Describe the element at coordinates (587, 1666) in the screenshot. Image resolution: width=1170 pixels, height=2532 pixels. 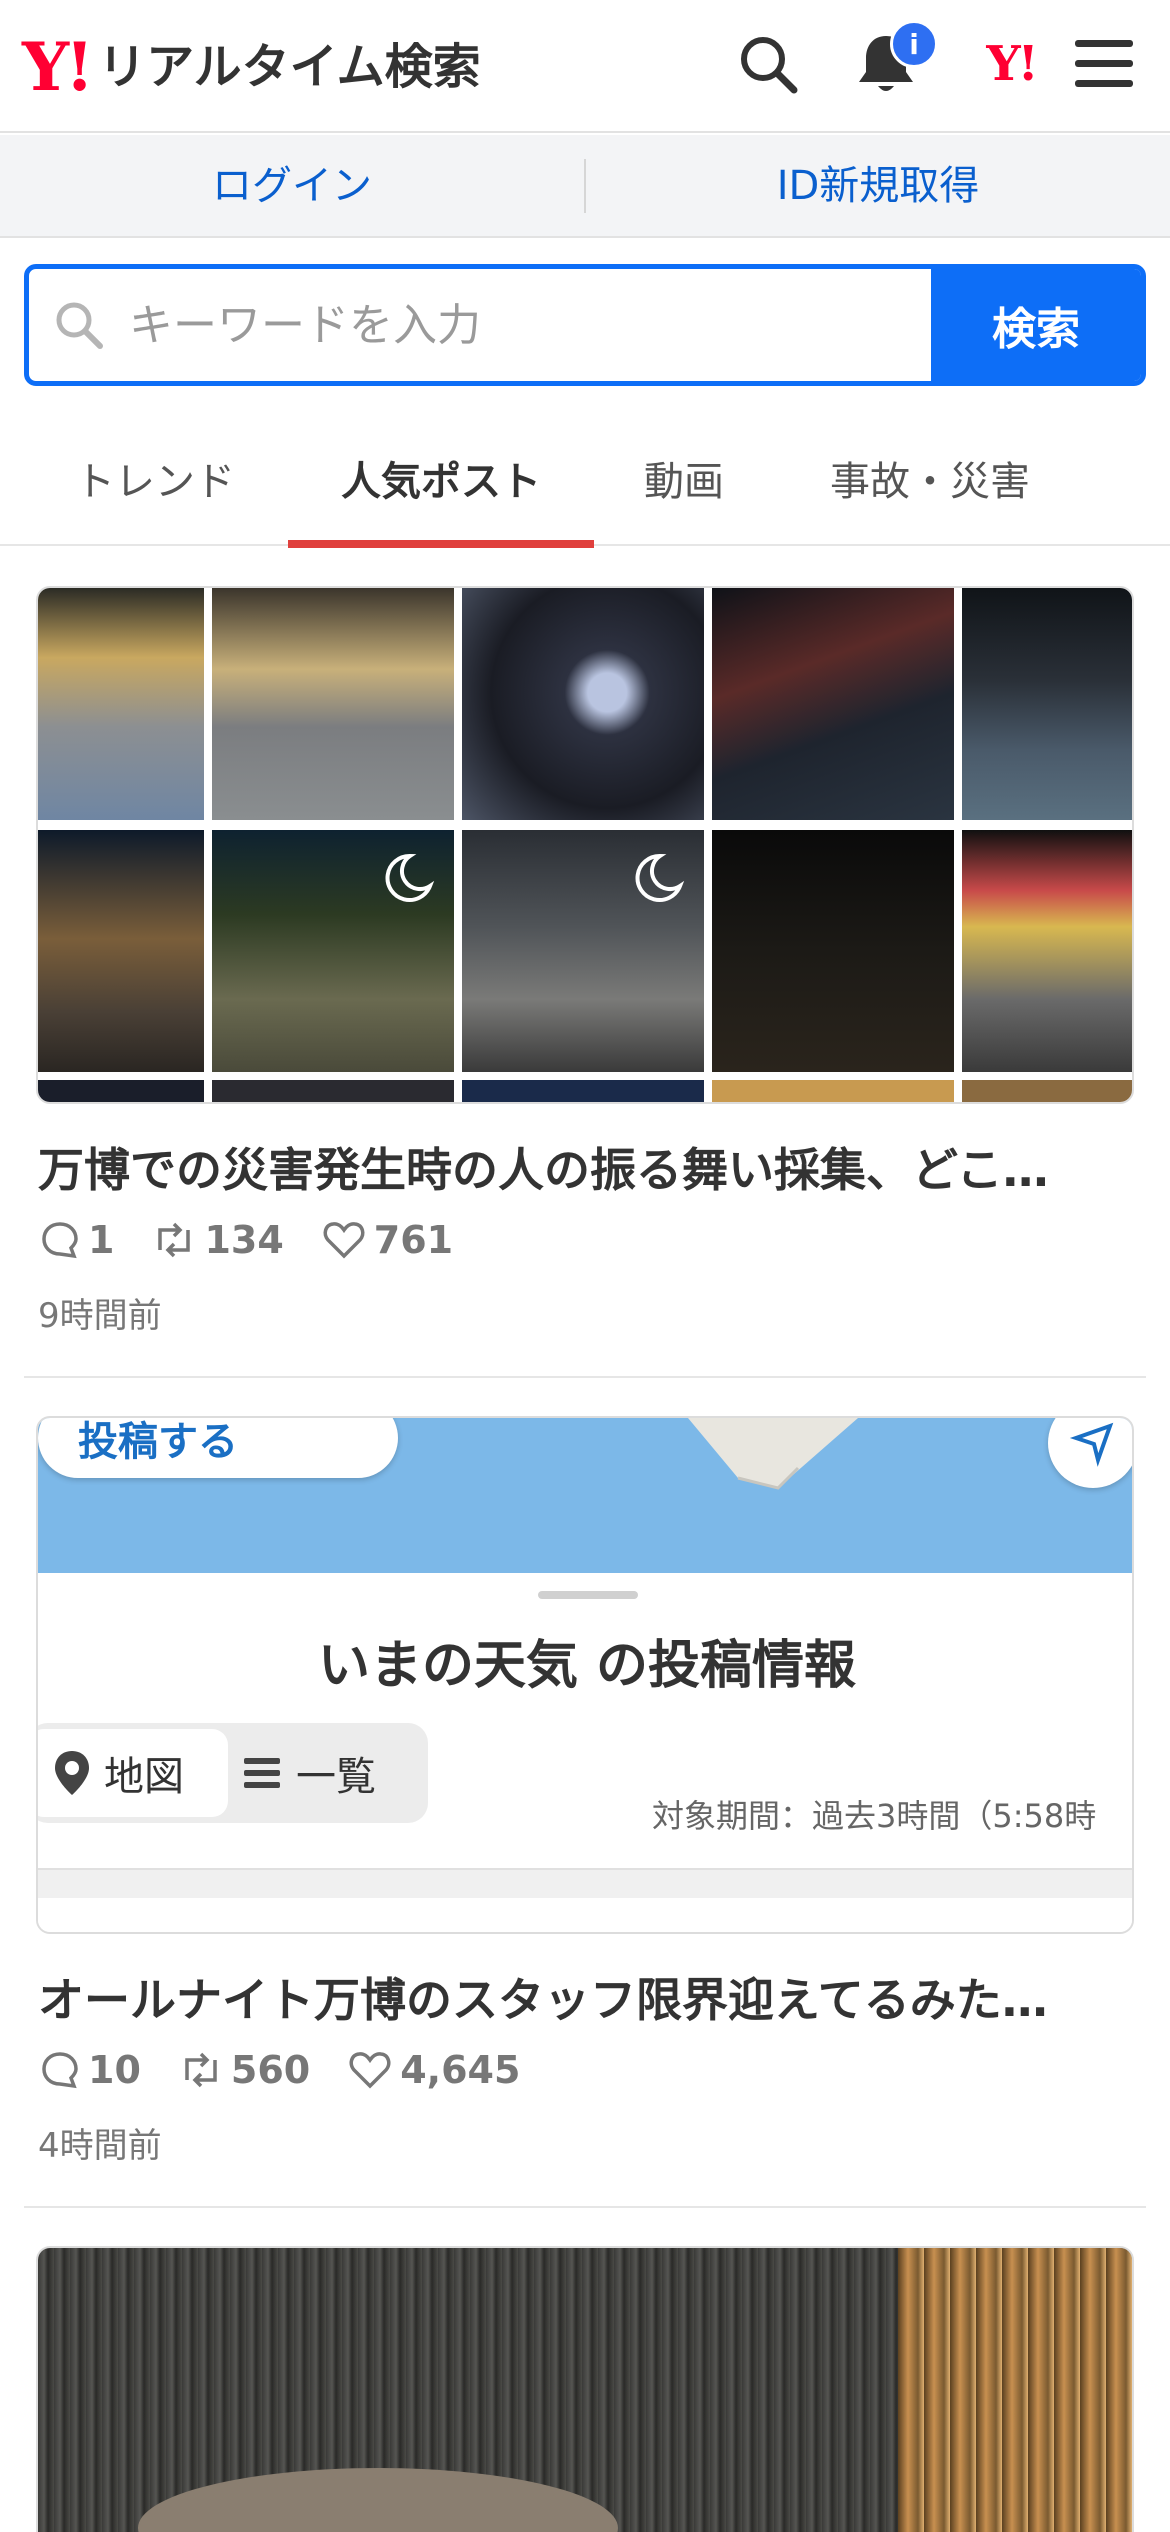
I see `weather-posts-heading: いまの天気 の投稿情報` at that location.